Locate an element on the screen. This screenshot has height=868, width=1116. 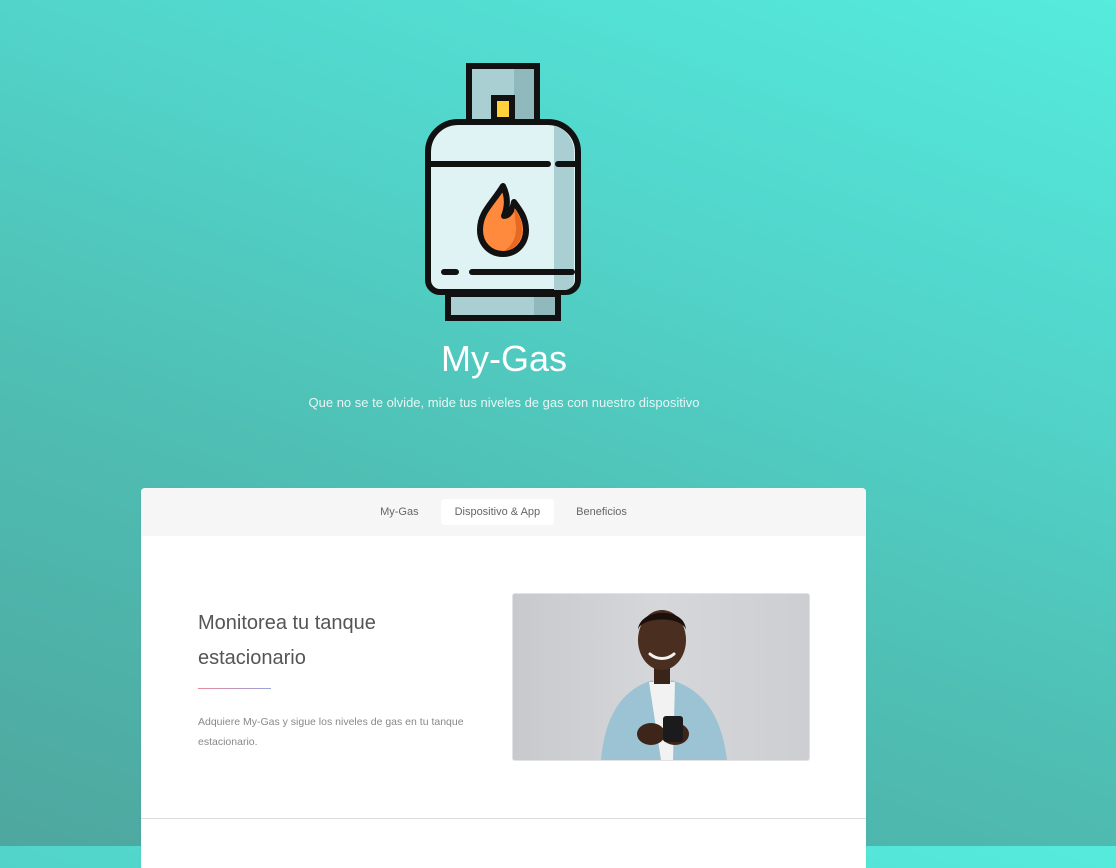
section-heading: Monitorea tu tanque estacionario is located at coordinates (287, 640).